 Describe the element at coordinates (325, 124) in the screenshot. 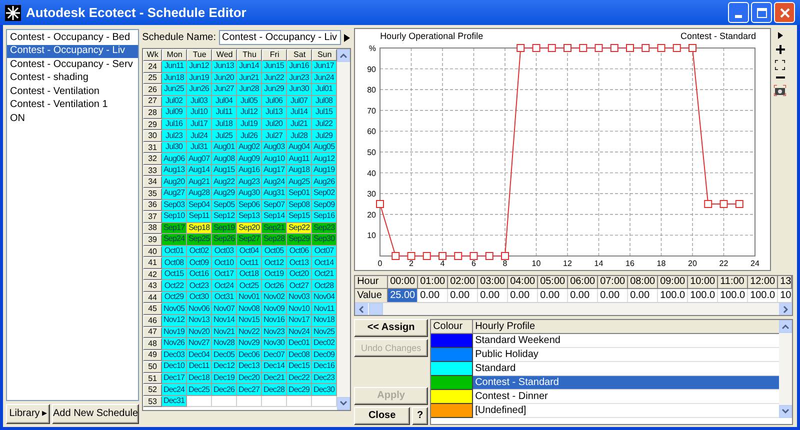

I see `day-cell: Jul22` at that location.